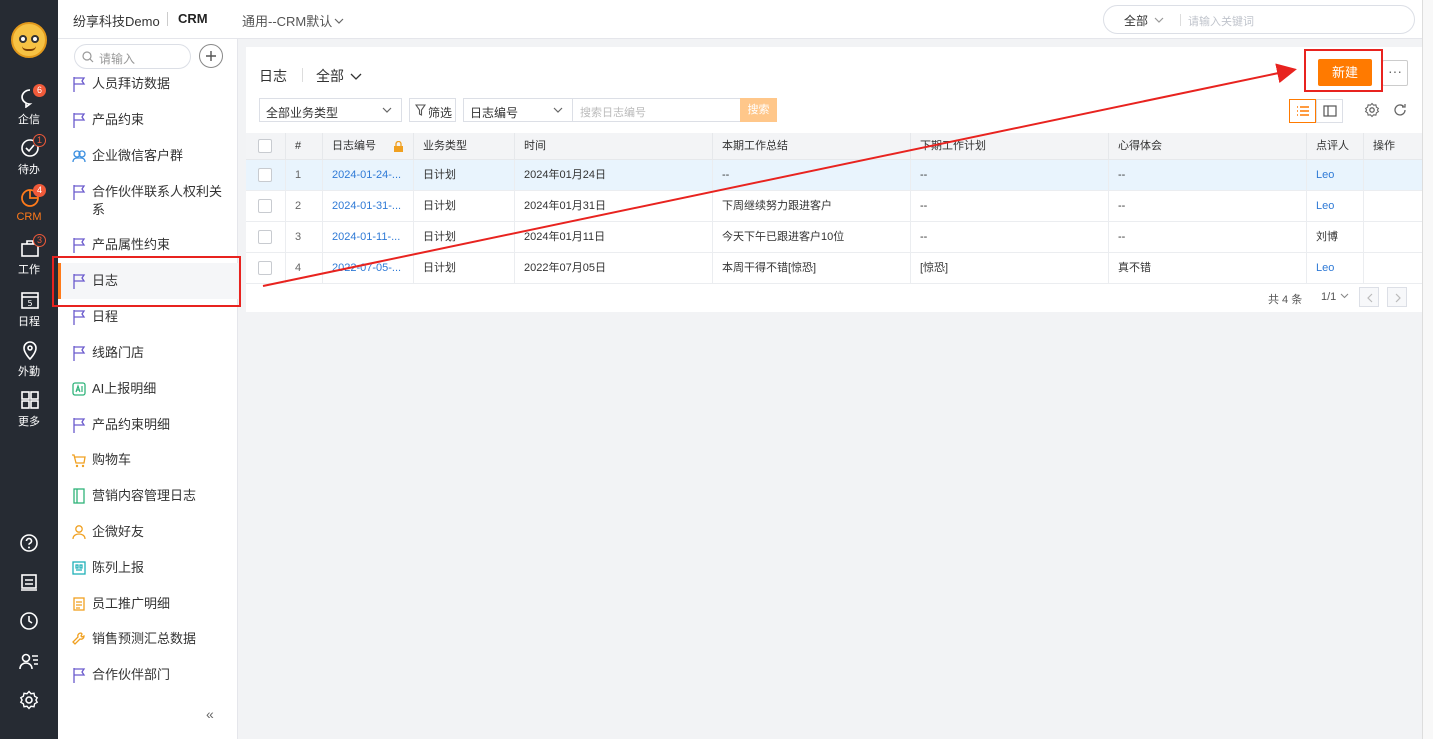 Image resolution: width=1433 pixels, height=739 pixels. What do you see at coordinates (29, 582) in the screenshot?
I see `report-icon` at bounding box center [29, 582].